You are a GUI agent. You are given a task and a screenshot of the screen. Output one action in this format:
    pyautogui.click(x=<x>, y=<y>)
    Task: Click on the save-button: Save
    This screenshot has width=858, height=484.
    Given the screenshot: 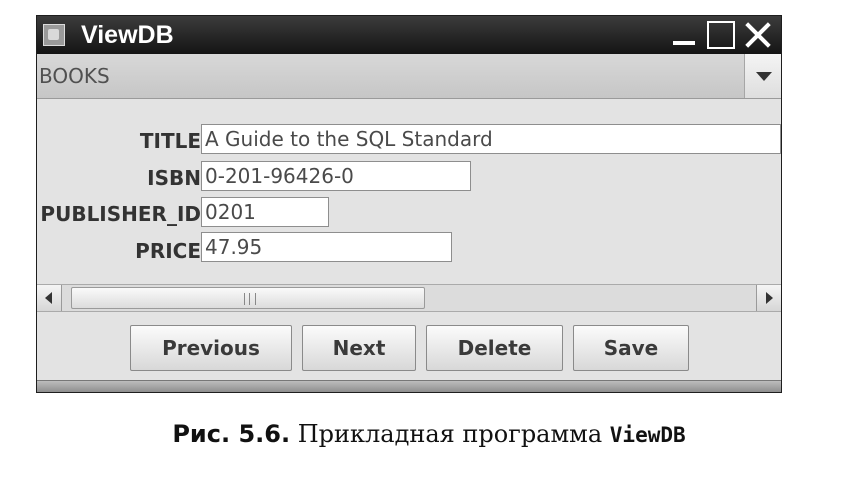 What is the action you would take?
    pyautogui.click(x=631, y=348)
    